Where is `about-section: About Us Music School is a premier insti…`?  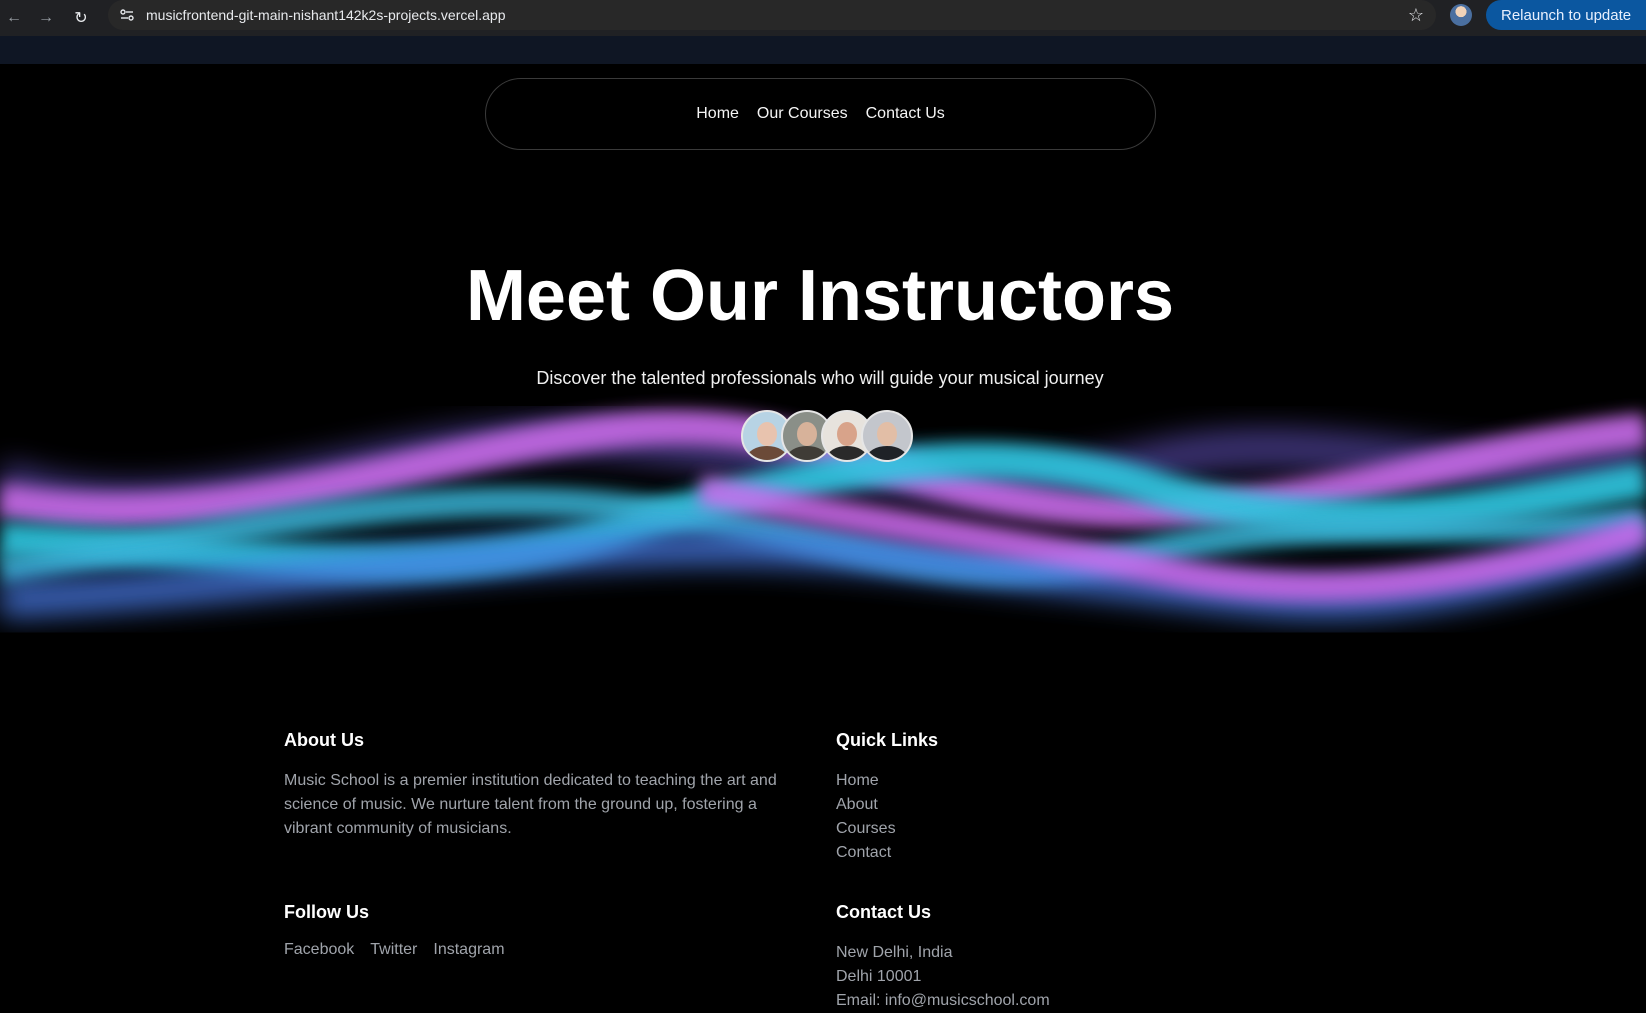
about-section: About Us Music School is a premier insti… is located at coordinates (534, 785).